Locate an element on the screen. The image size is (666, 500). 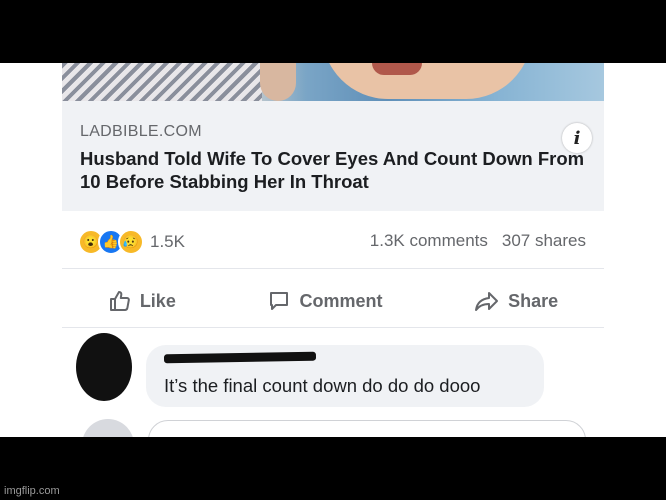
like-label: Like is located at coordinates (157, 300).